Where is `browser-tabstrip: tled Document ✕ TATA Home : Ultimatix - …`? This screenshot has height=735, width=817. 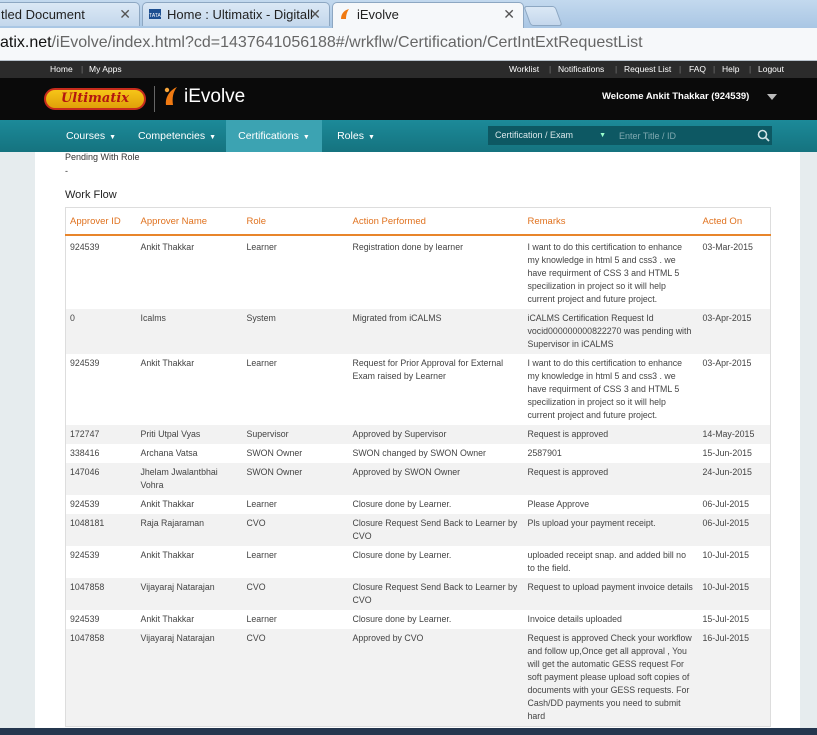
browser-tabstrip: tled Document ✕ TATA Home : Ultimatix - … is located at coordinates (408, 14).